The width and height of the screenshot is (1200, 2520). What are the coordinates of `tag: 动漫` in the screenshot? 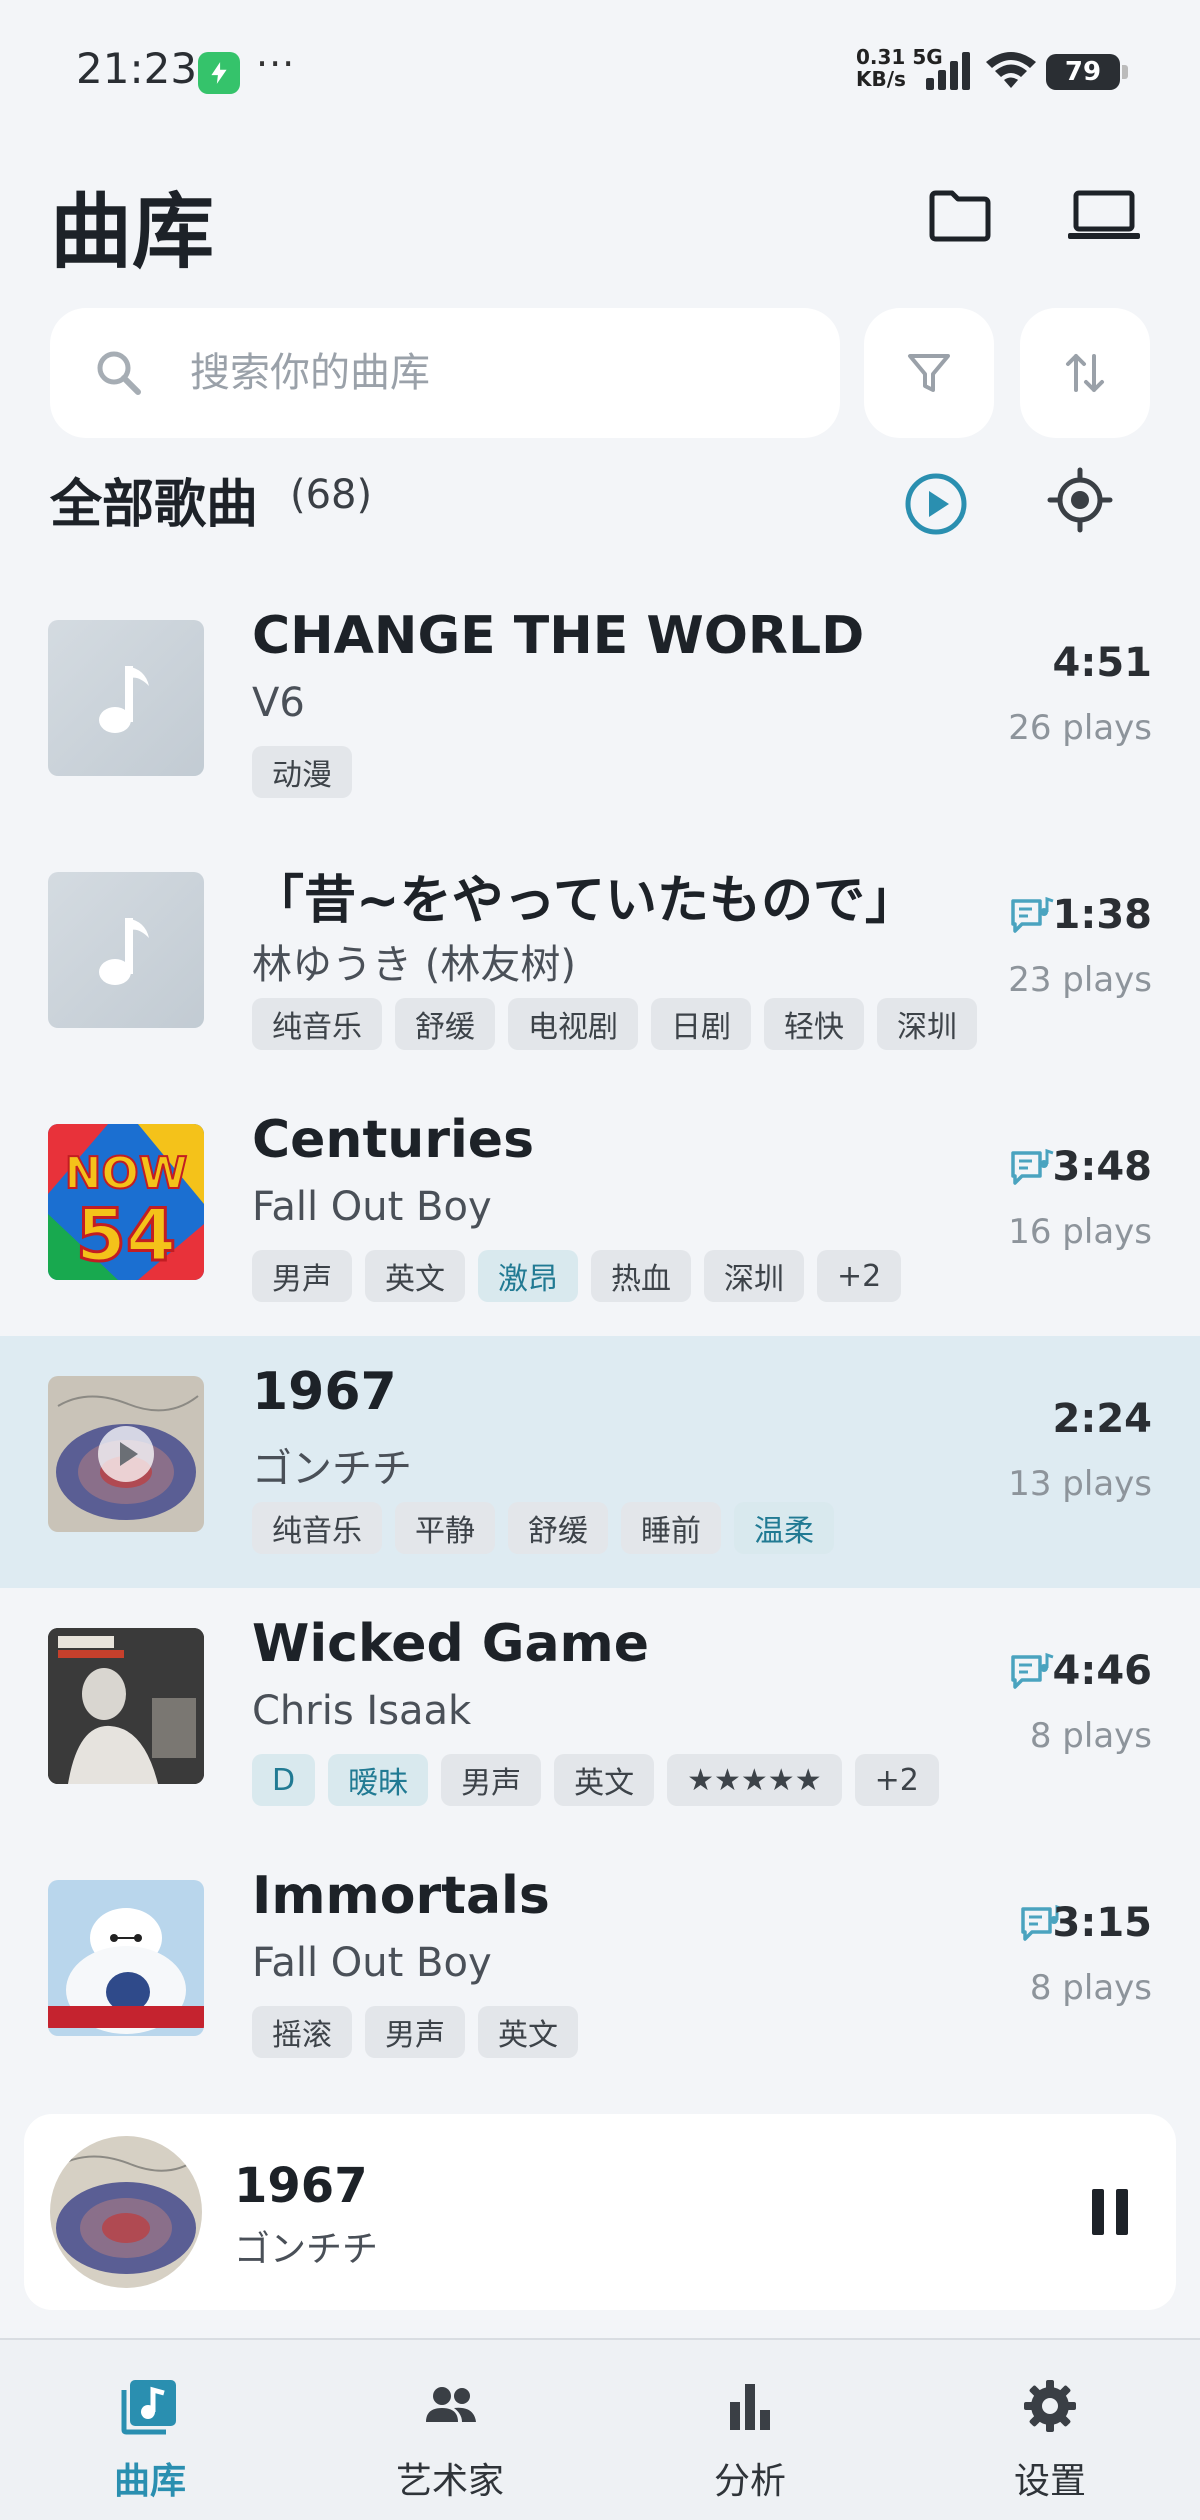 It's located at (302, 772).